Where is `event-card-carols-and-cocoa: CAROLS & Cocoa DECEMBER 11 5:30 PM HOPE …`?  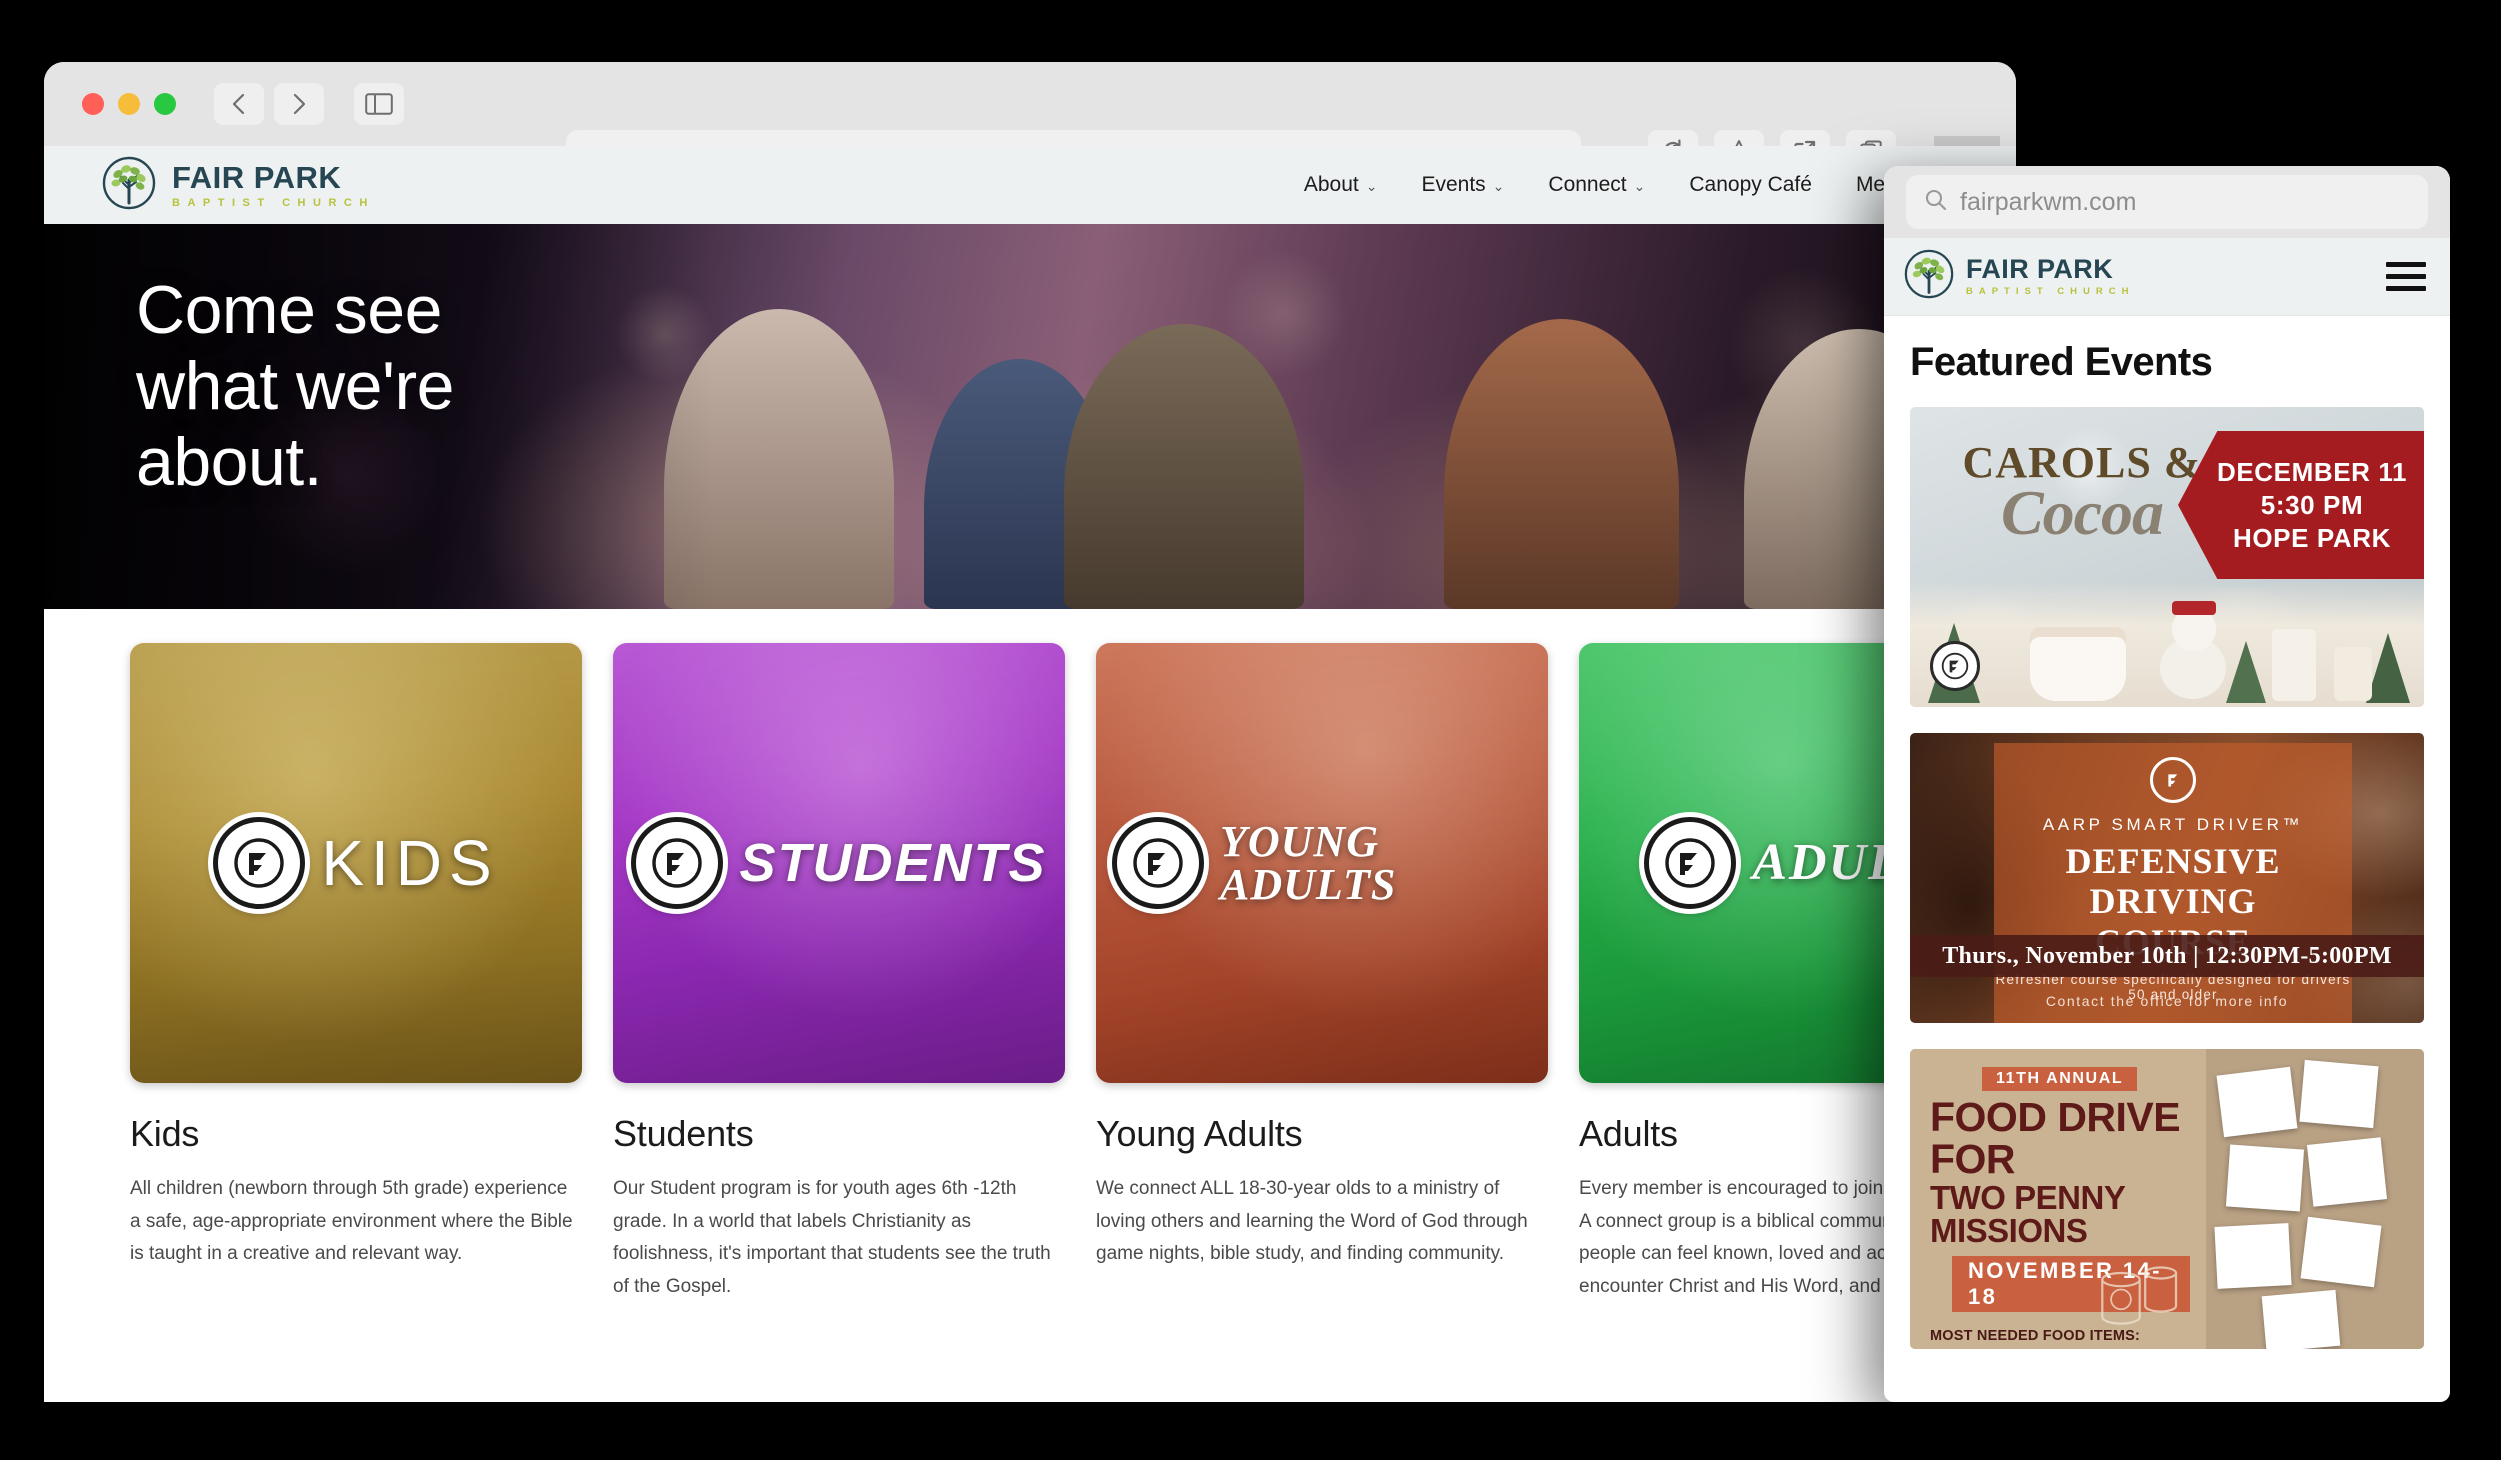
event-card-carols-and-cocoa: CAROLS & Cocoa DECEMBER 11 5:30 PM HOPE … is located at coordinates (2167, 557).